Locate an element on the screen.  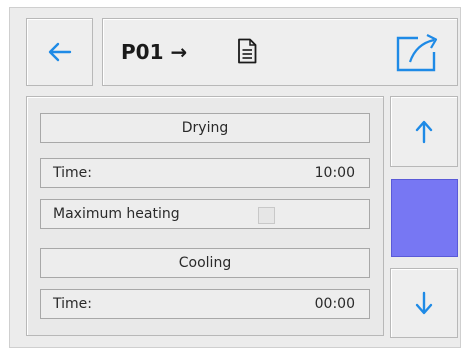
title-bar: P01 → is located at coordinates (280, 52).